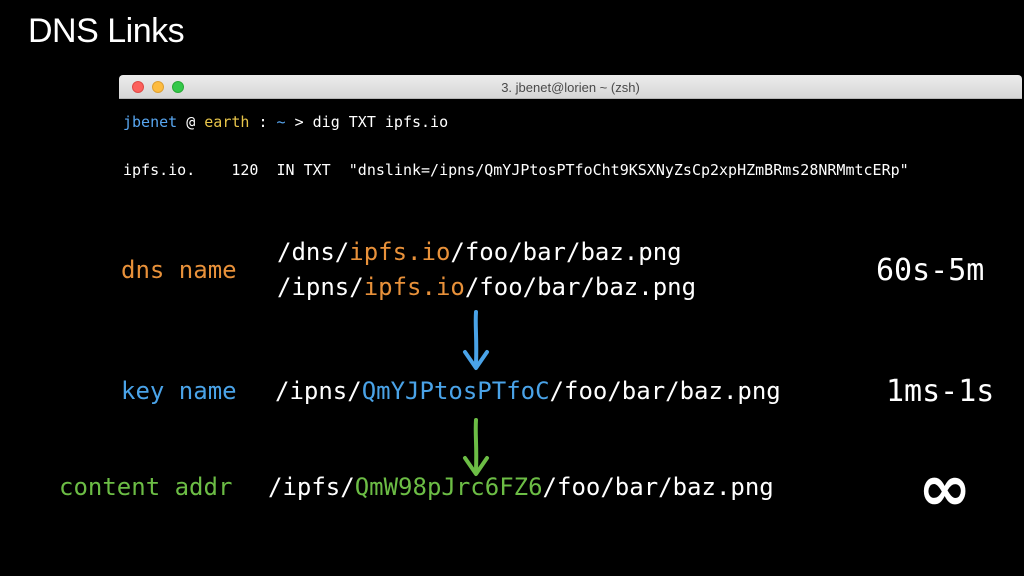  What do you see at coordinates (448, 487) in the screenshot?
I see `content-path-hash: QmW98pJrc6FZ6` at bounding box center [448, 487].